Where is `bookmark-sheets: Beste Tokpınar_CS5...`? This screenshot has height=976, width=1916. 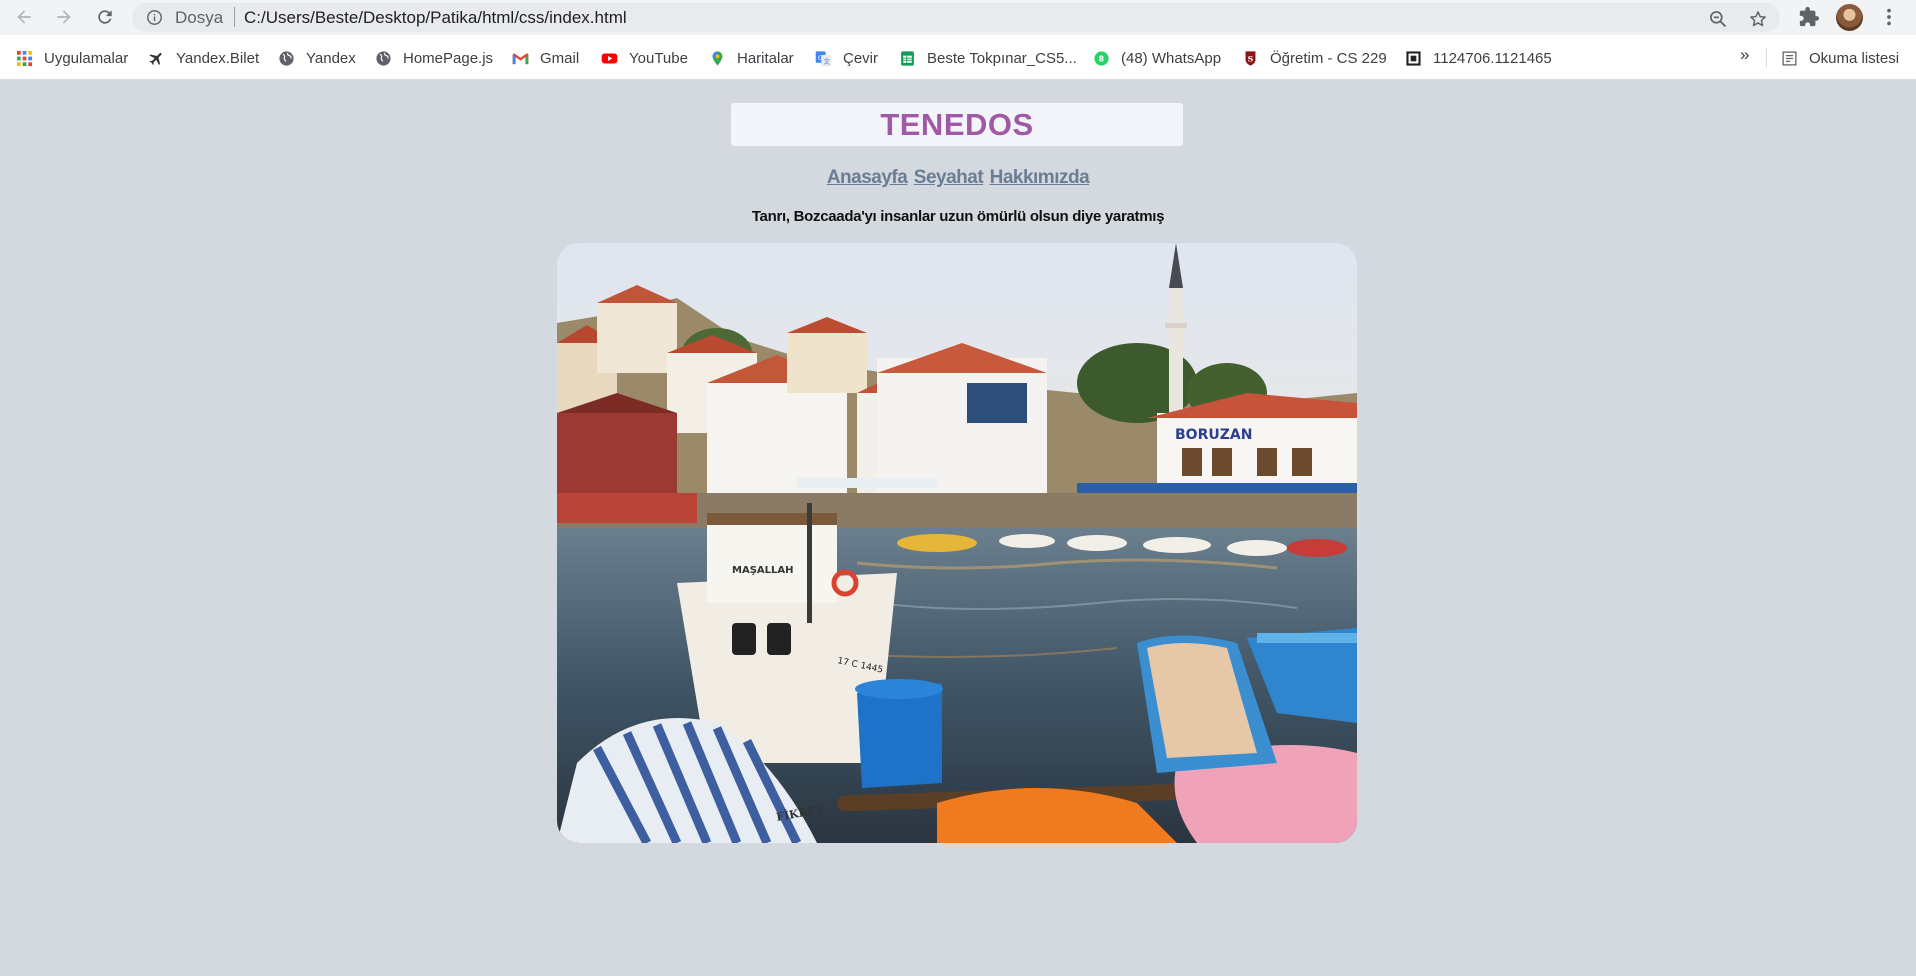
bookmark-sheets: Beste Tokpınar_CS5... is located at coordinates (988, 58).